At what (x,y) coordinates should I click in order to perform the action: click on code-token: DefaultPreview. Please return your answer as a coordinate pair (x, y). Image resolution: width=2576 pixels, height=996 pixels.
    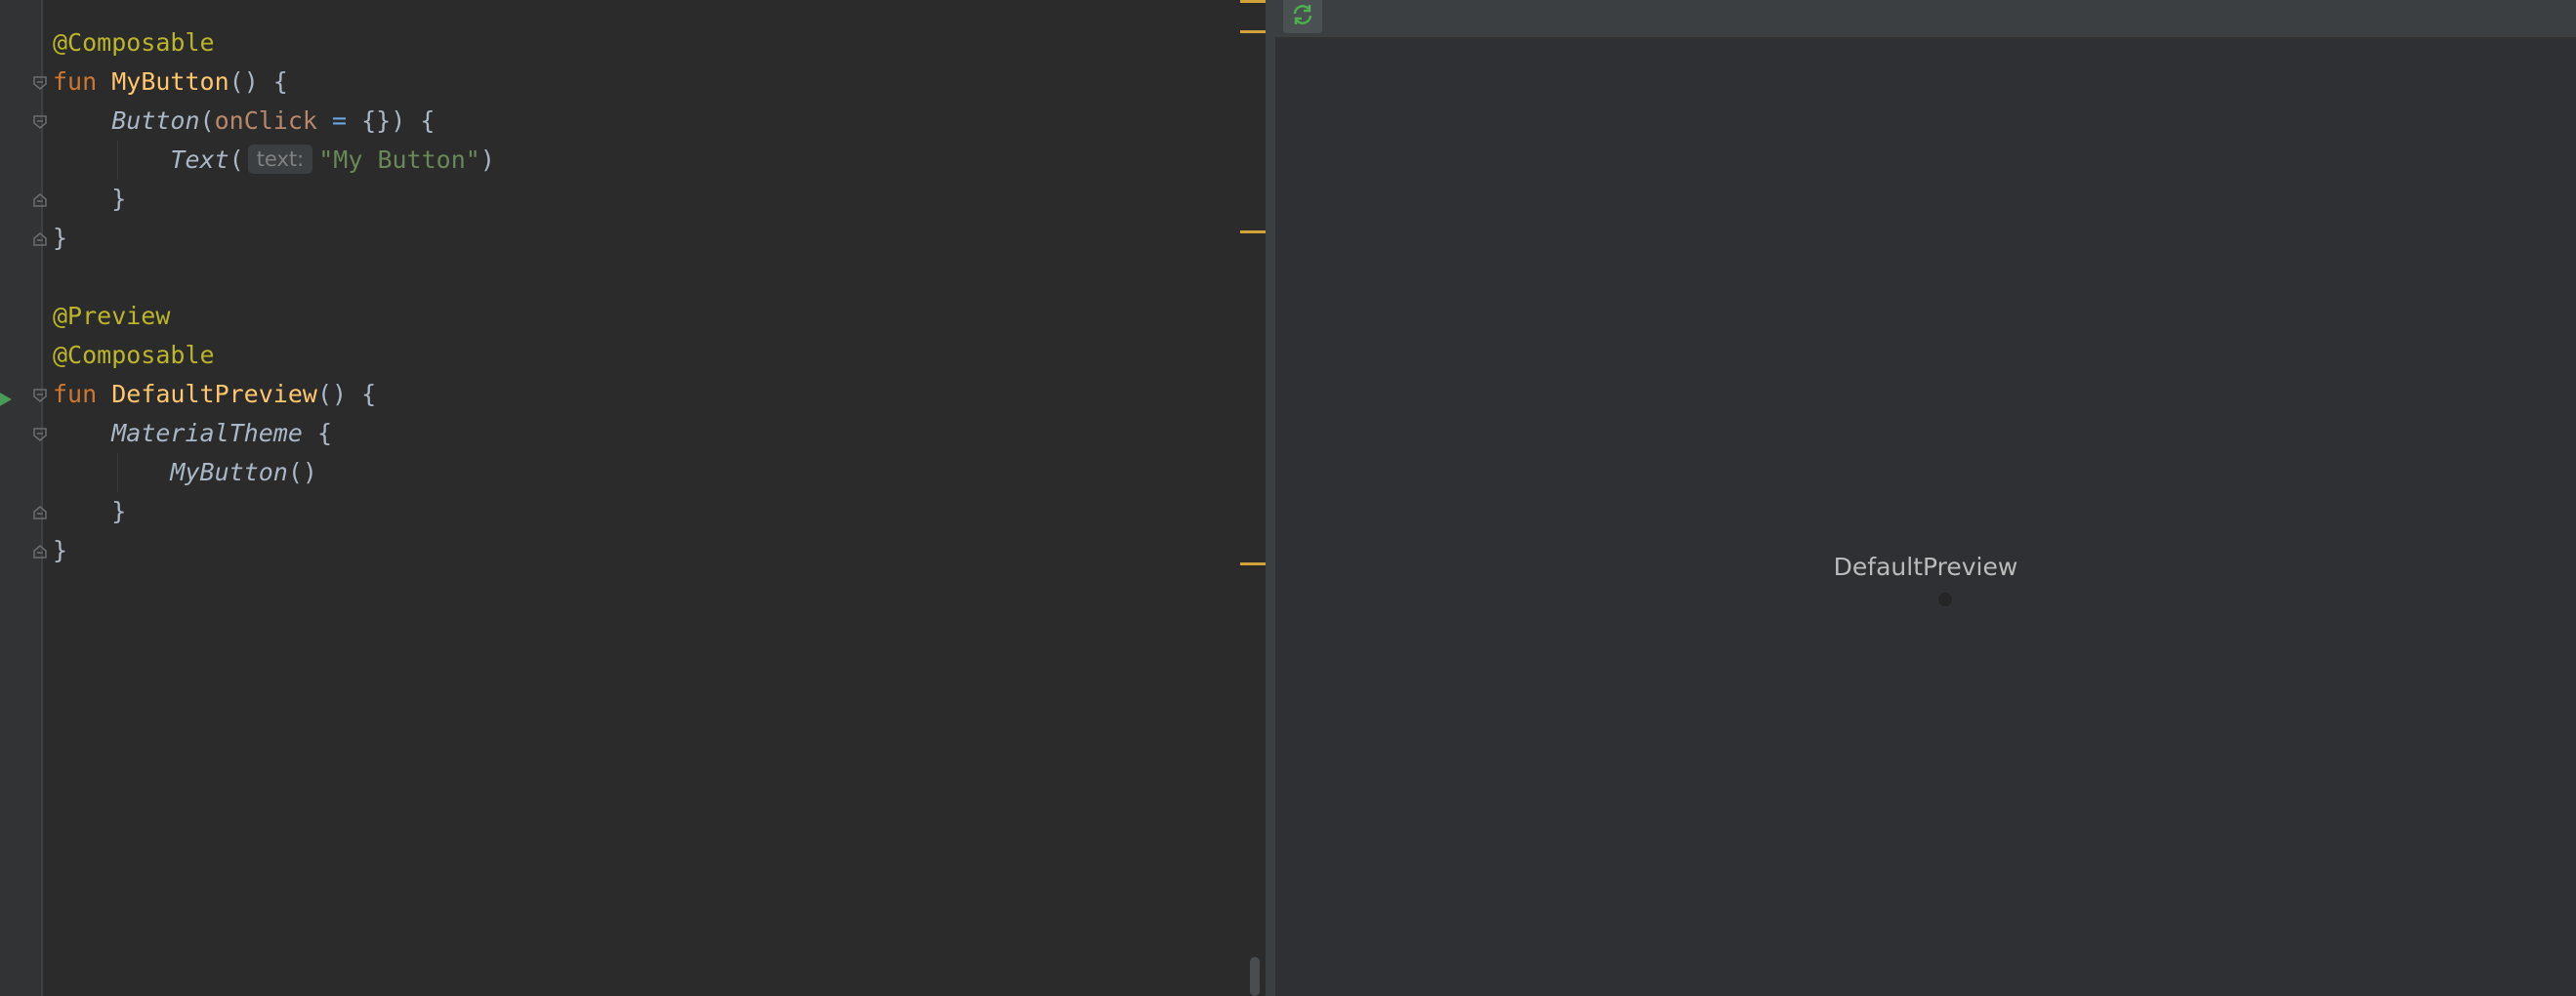
    Looking at the image, I should click on (214, 394).